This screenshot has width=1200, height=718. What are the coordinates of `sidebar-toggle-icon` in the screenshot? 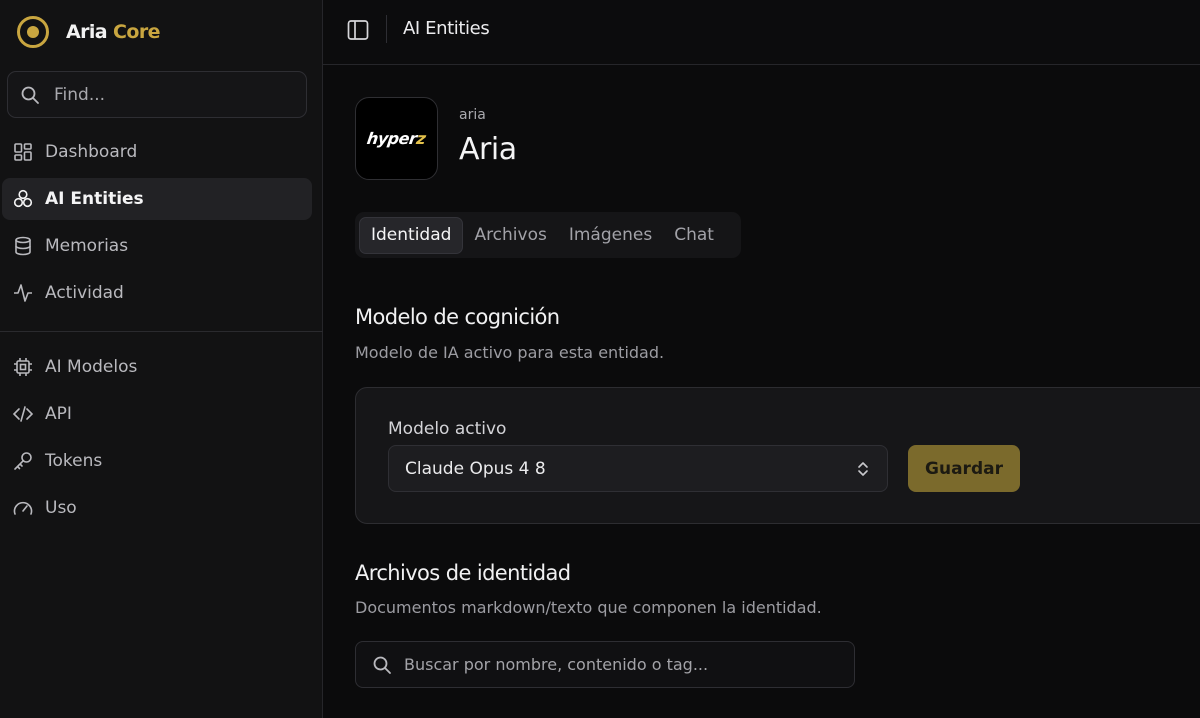 It's located at (358, 30).